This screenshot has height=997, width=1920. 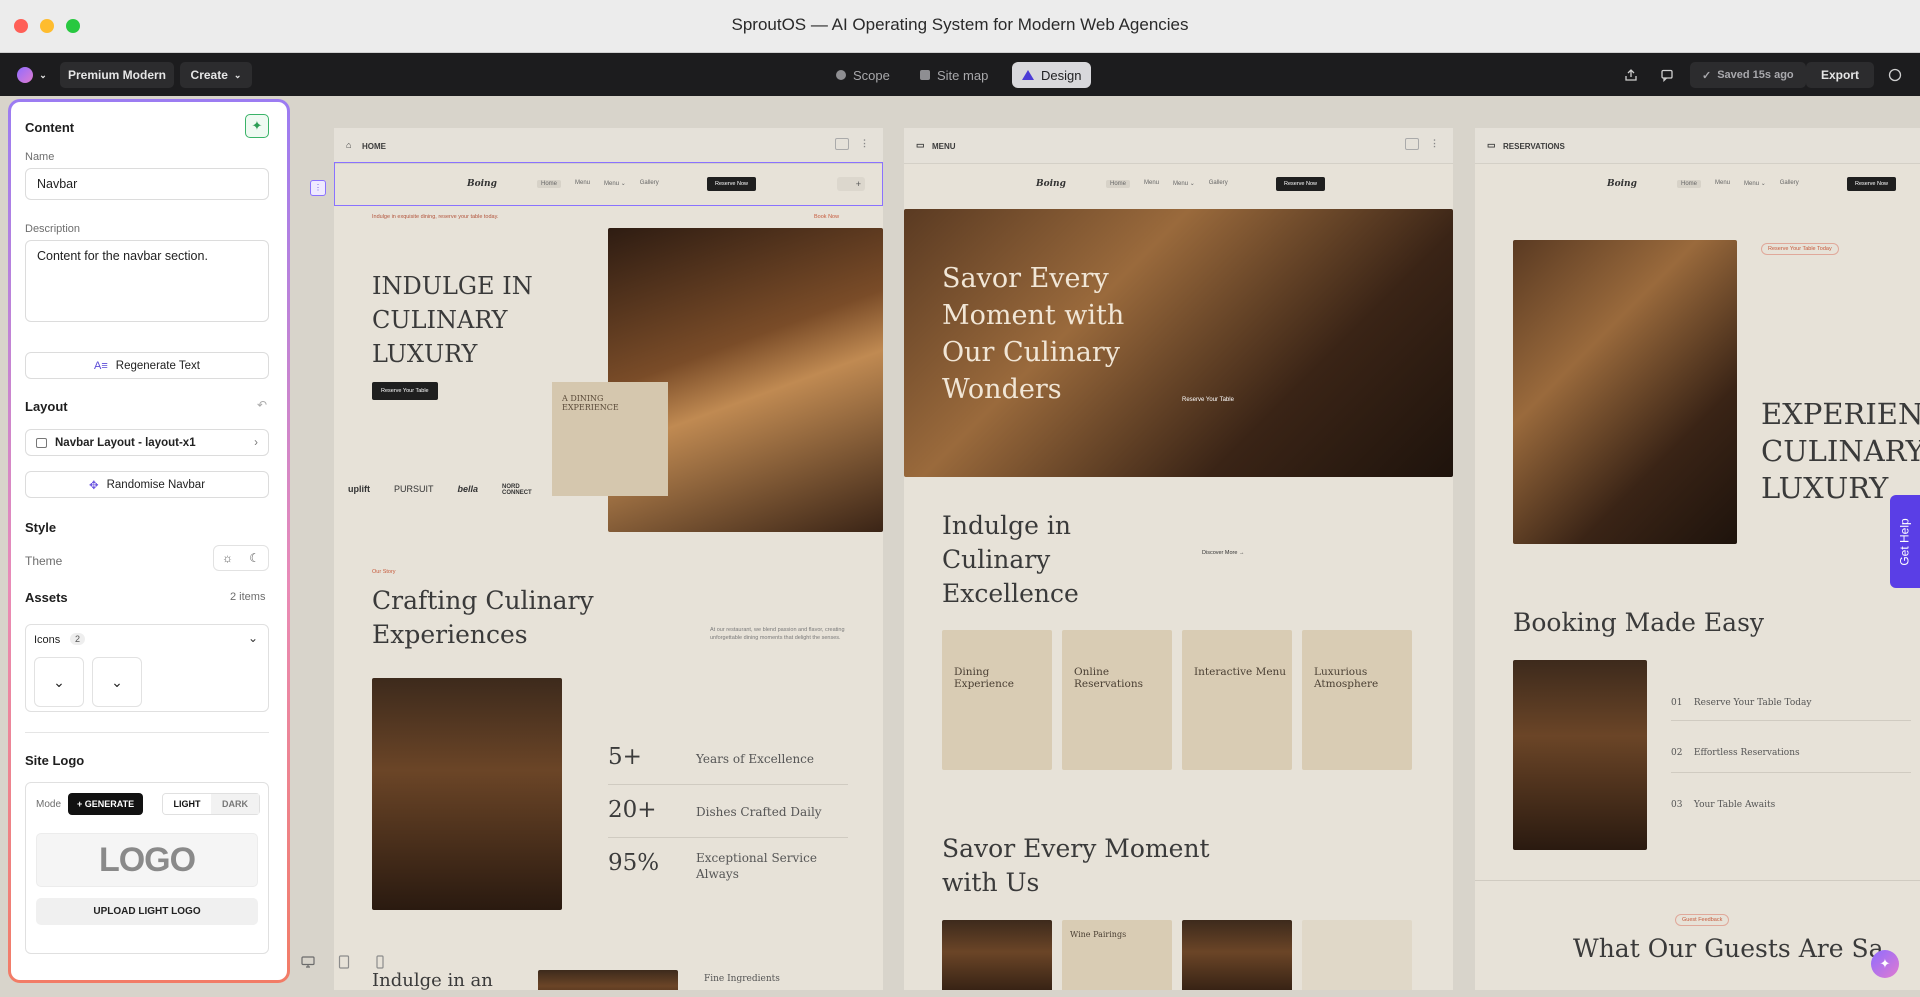 I want to click on home-experience-card-title: A DINING EXPERIENCE, so click(x=590, y=403).